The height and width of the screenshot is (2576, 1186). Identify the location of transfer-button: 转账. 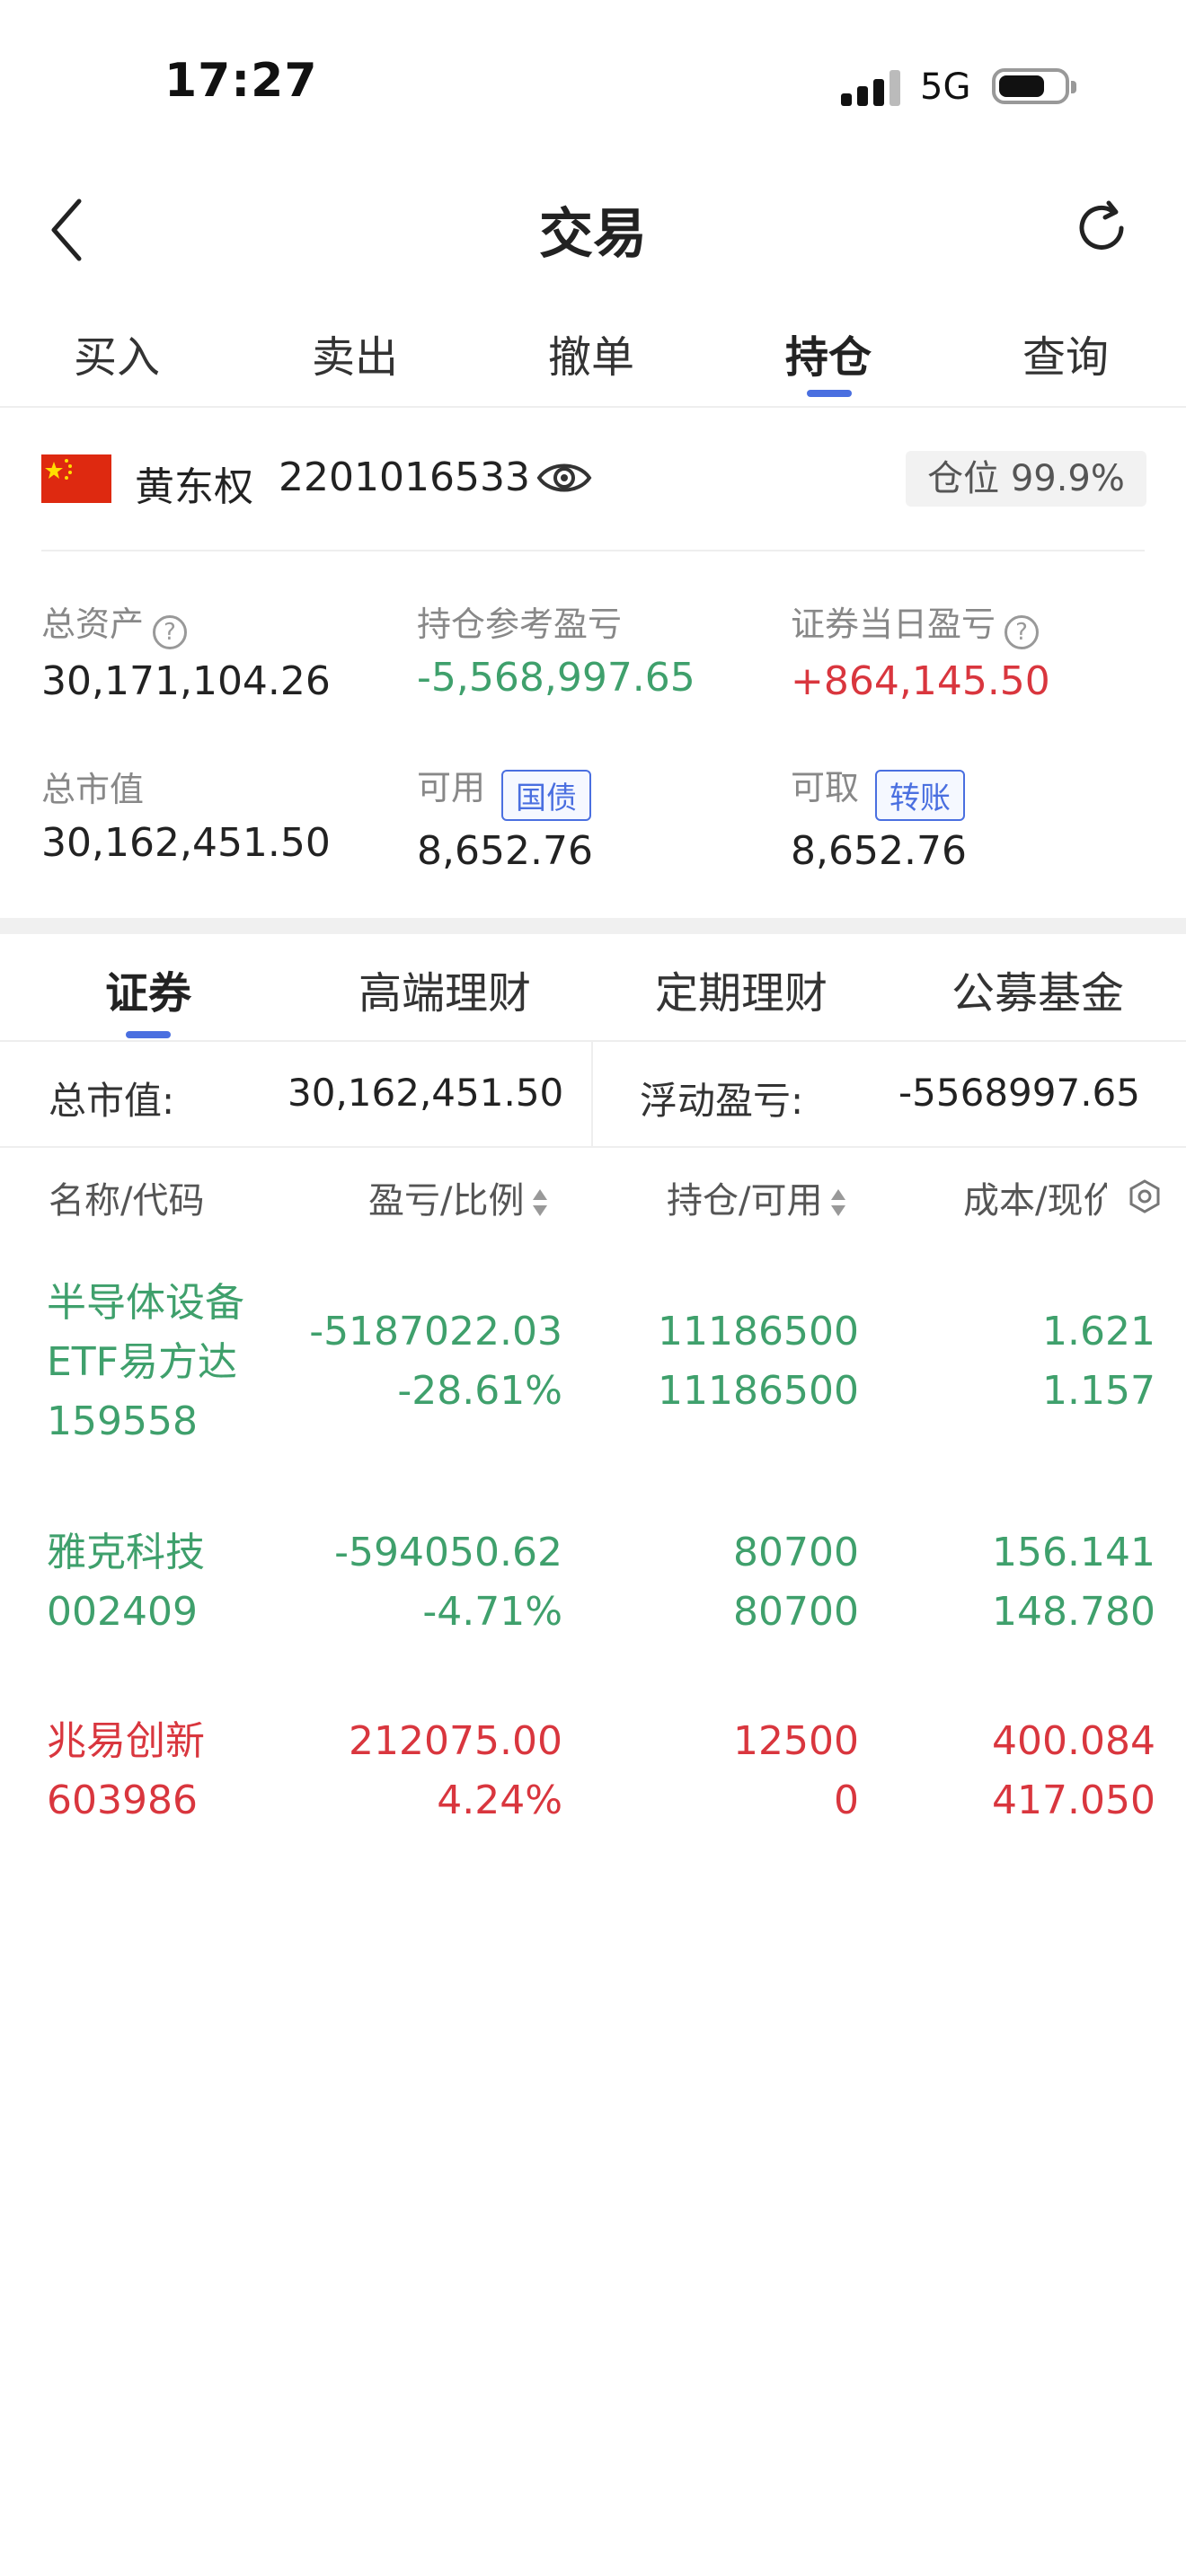
(920, 795).